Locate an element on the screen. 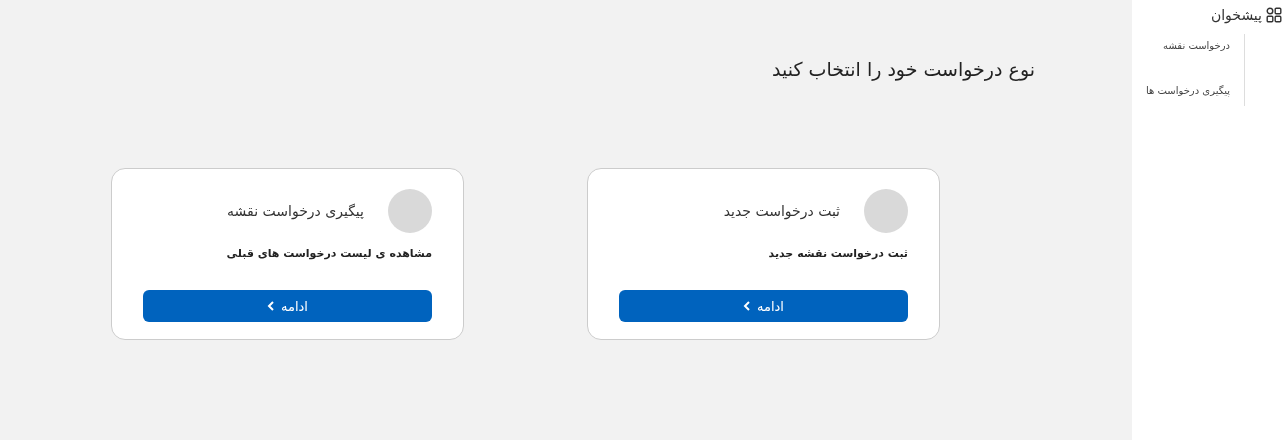  card-title: پیگیری درخواست نقشه is located at coordinates (295, 211).